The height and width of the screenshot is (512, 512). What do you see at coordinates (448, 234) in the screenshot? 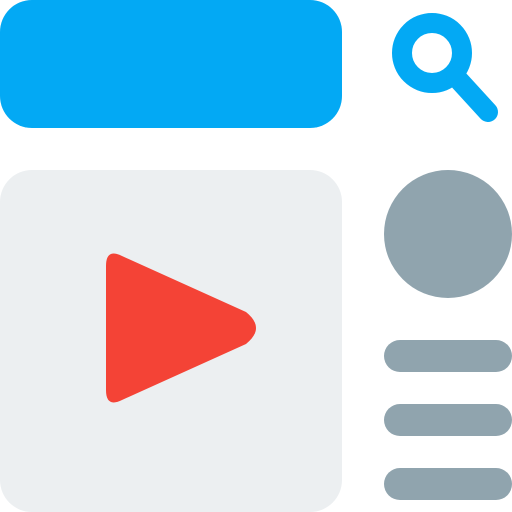
I see `avatar` at bounding box center [448, 234].